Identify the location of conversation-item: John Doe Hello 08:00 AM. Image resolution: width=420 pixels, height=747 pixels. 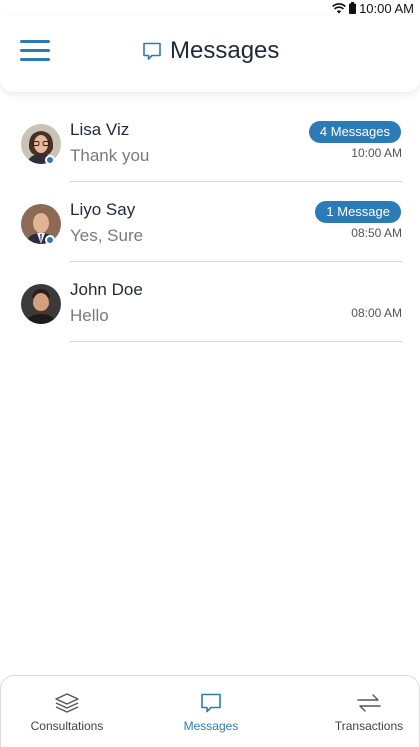
(210, 302).